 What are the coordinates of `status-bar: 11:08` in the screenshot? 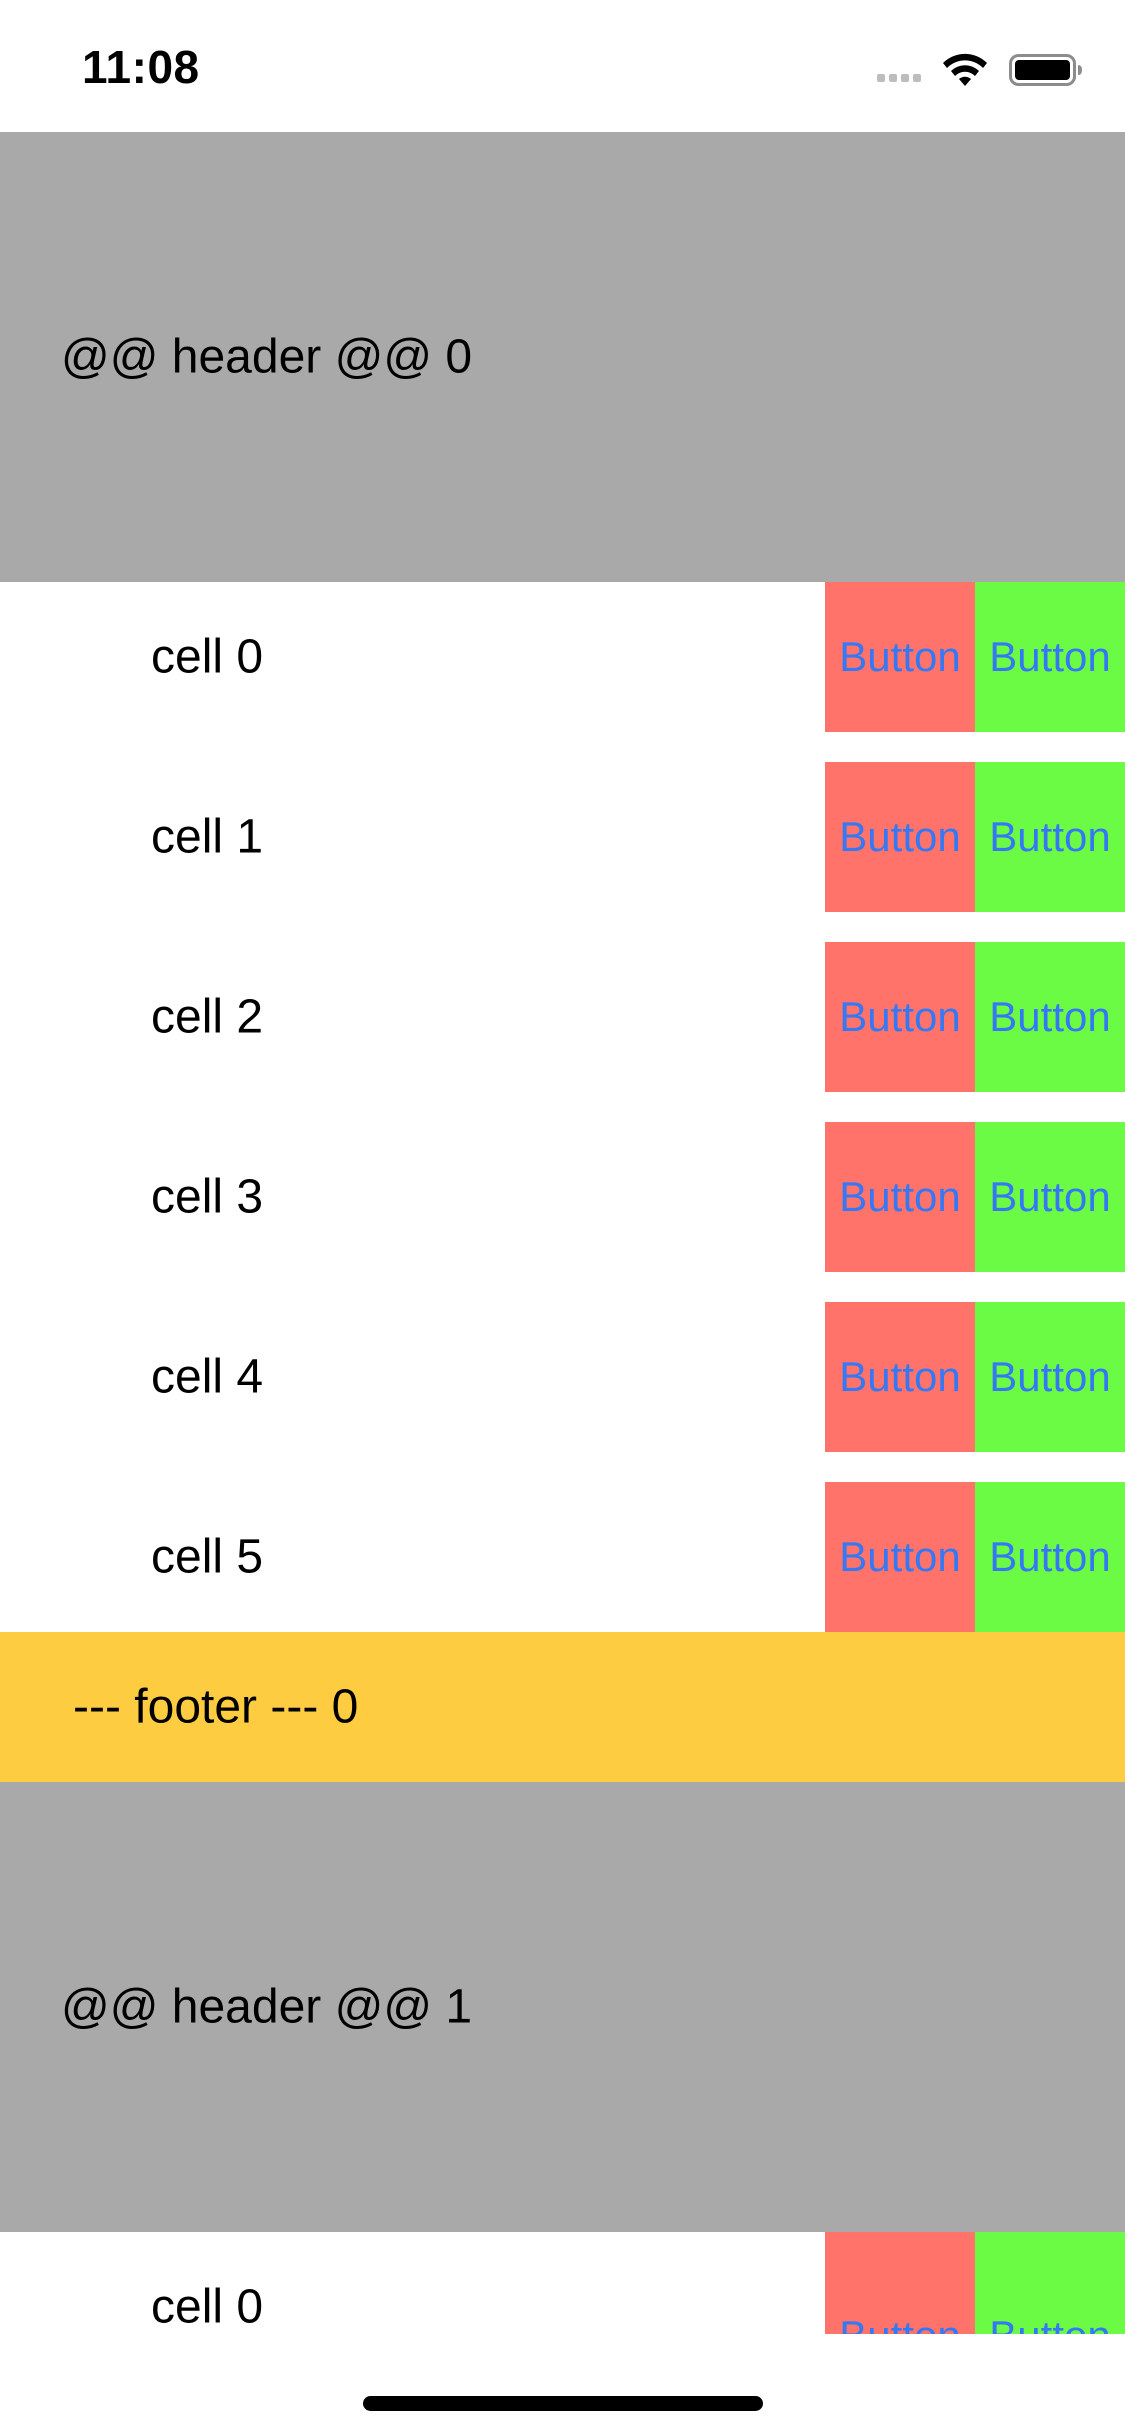 It's located at (562, 66).